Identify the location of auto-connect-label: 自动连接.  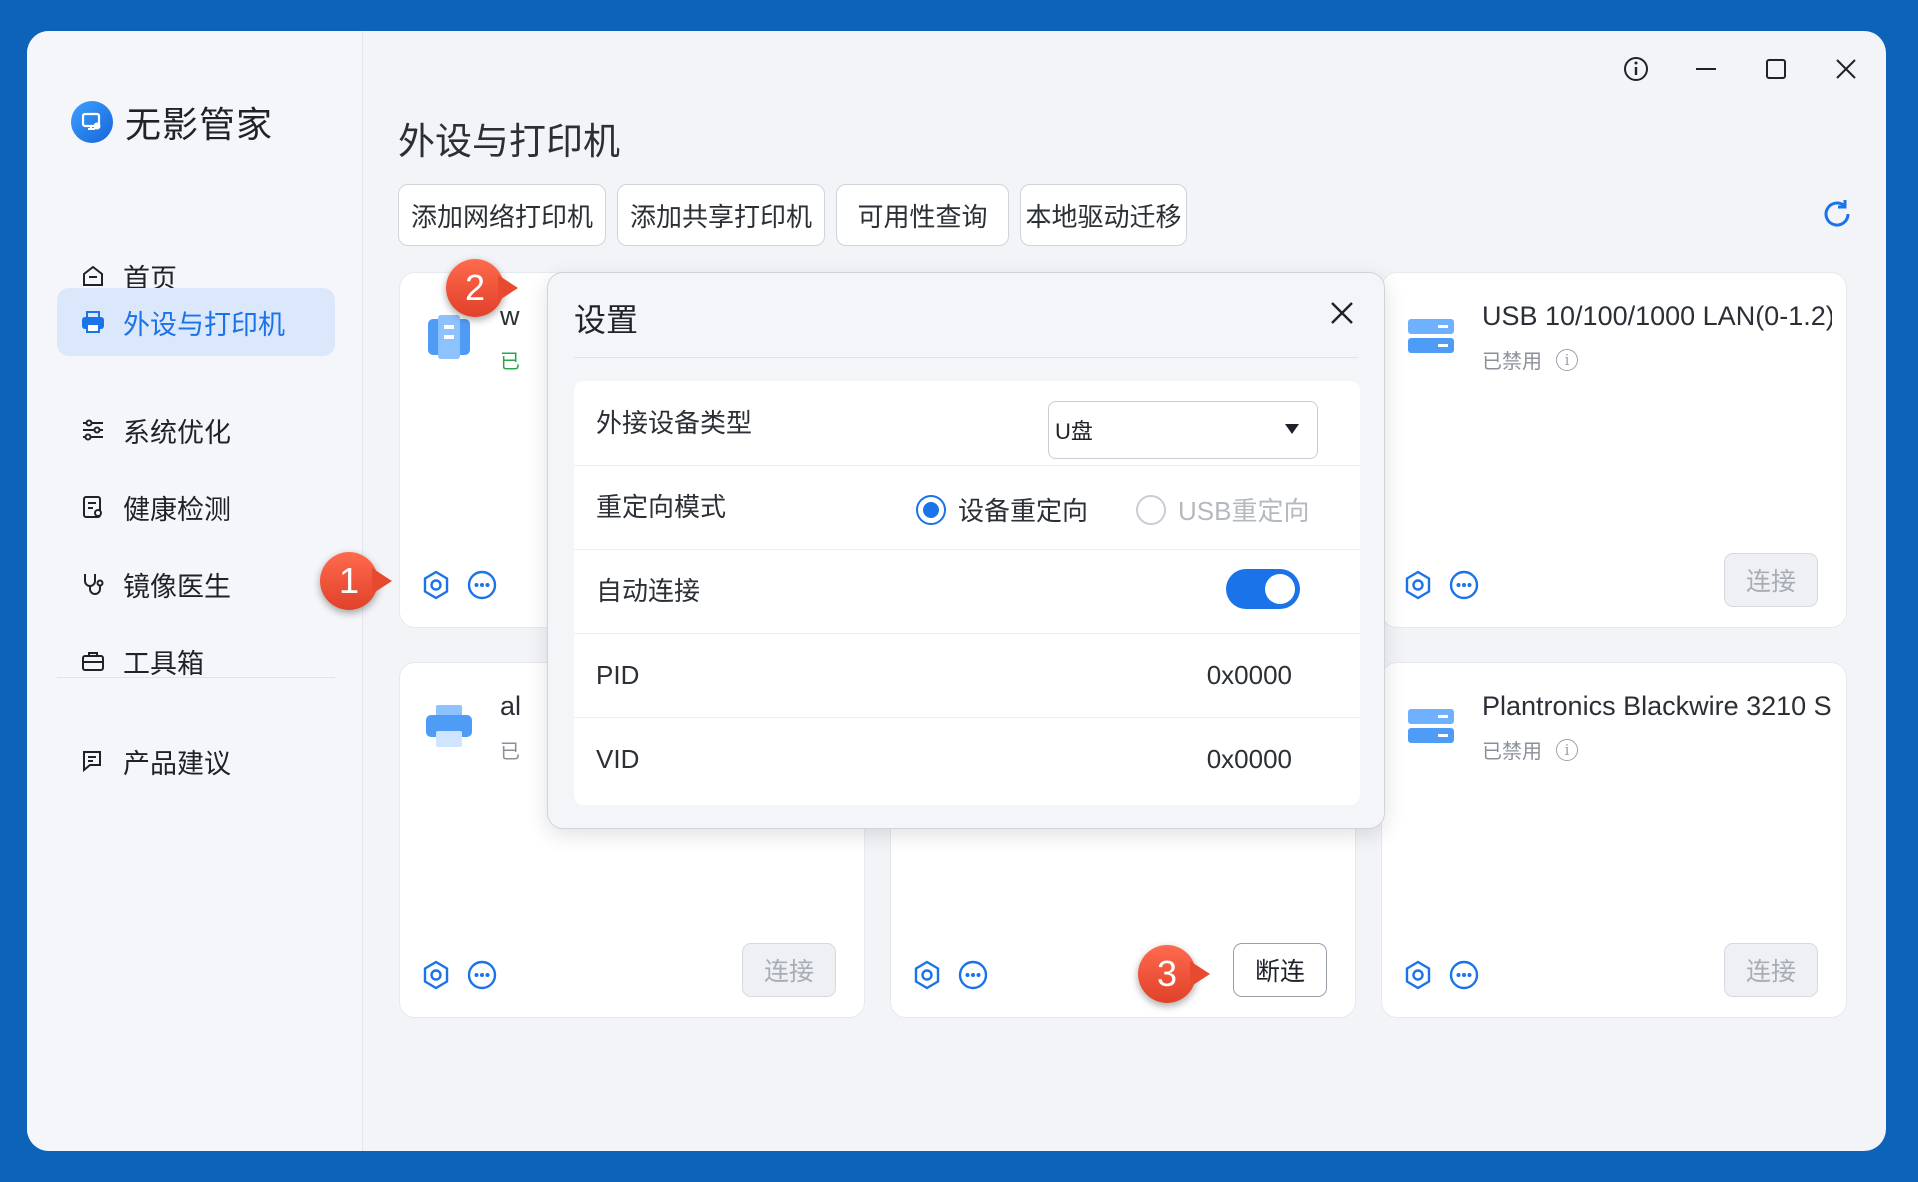
(648, 591).